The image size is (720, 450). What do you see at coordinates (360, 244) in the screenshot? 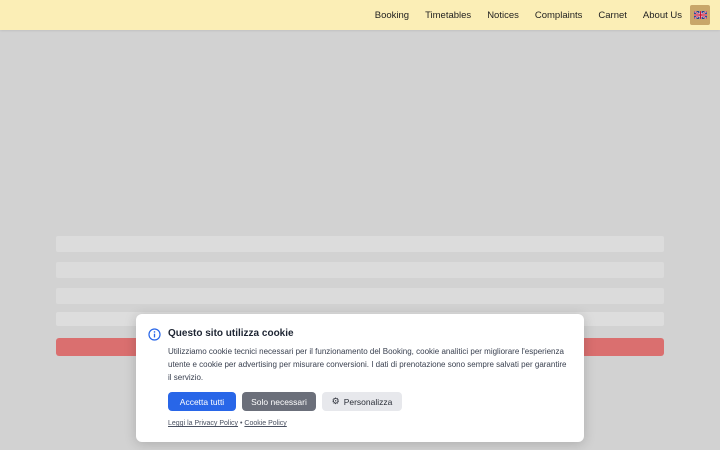
I see `departure-field` at bounding box center [360, 244].